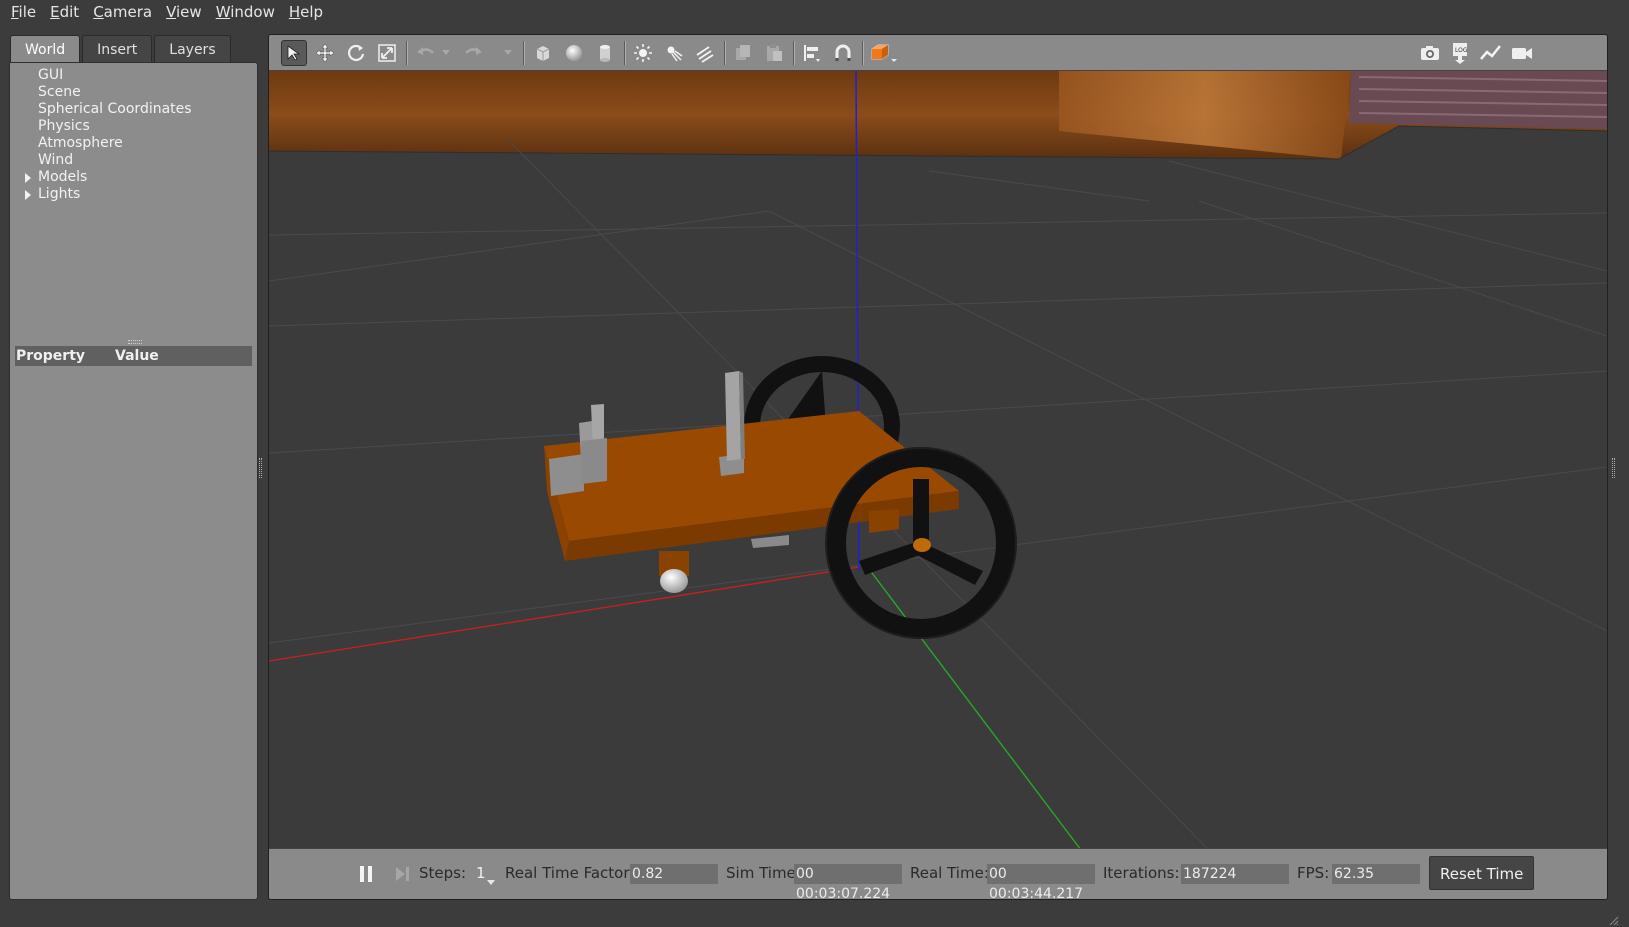  What do you see at coordinates (674, 53) in the screenshot?
I see `spot-light-icon` at bounding box center [674, 53].